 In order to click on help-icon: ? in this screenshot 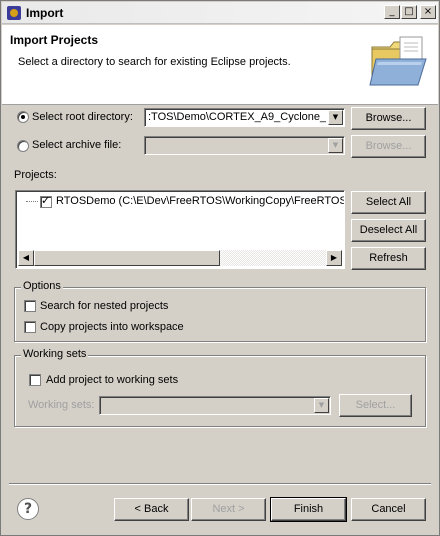, I will do `click(28, 509)`.